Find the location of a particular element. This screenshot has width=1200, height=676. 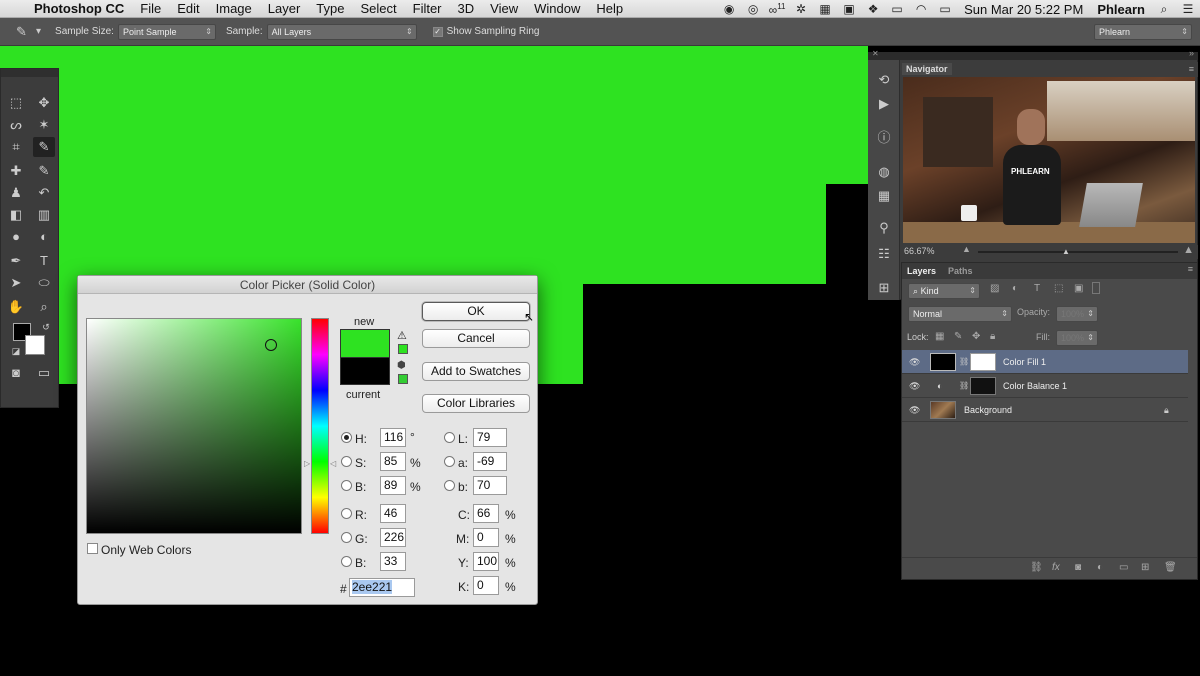

workspace-select: Phlearn is located at coordinates (1143, 32).